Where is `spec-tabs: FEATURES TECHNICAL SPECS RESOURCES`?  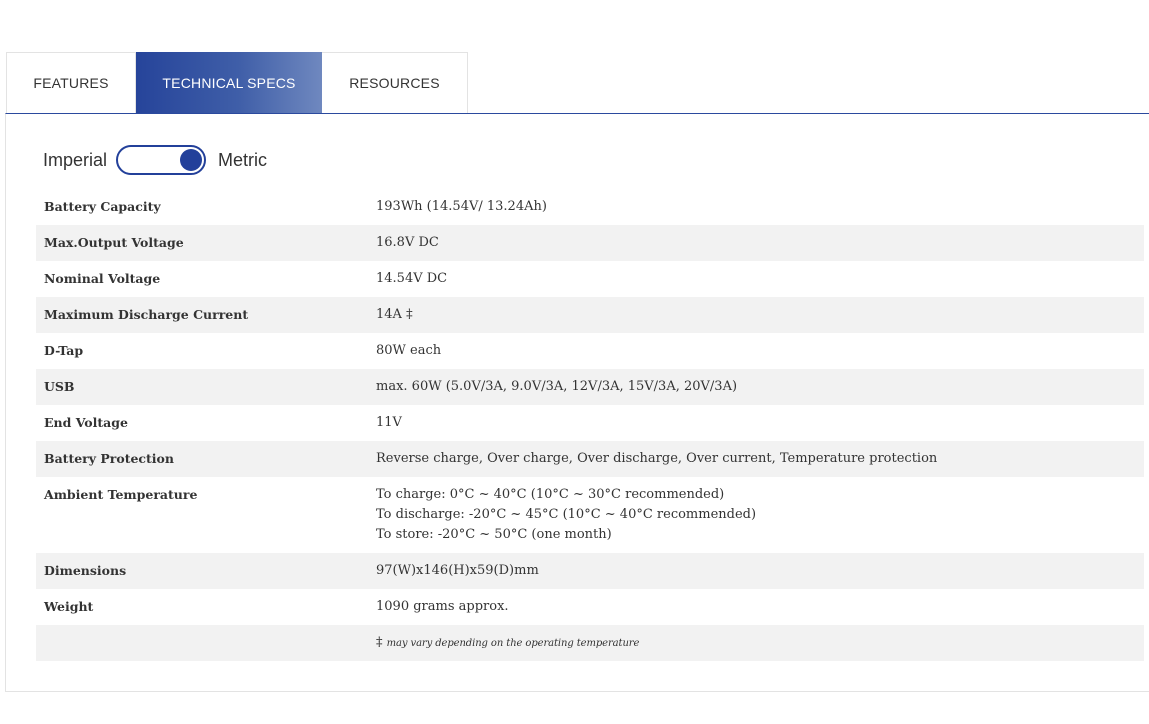 spec-tabs: FEATURES TECHNICAL SPECS RESOURCES is located at coordinates (237, 82).